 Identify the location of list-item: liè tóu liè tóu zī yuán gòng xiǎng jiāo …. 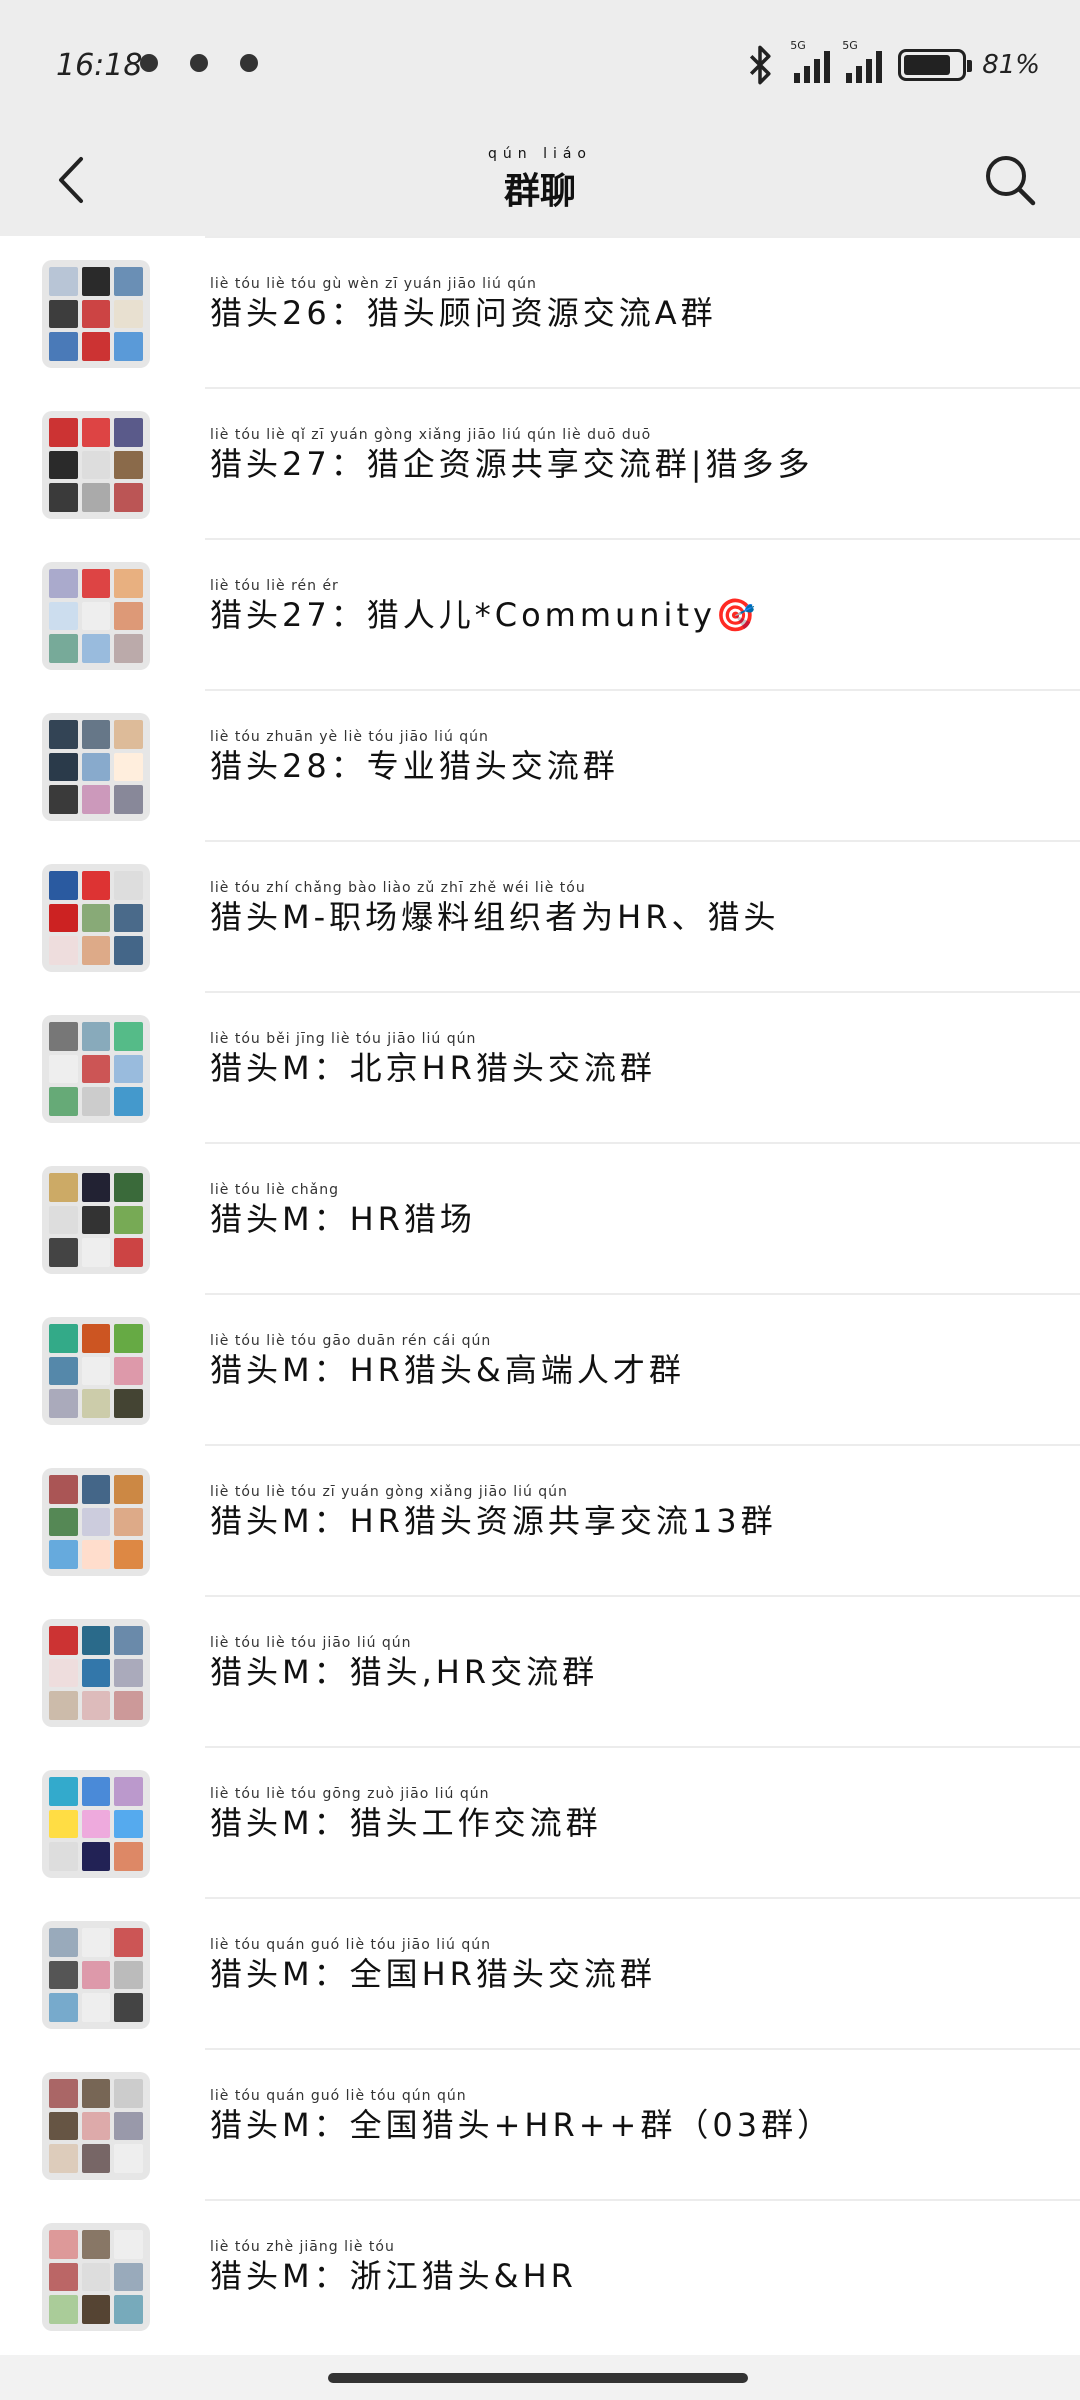
(540, 1519).